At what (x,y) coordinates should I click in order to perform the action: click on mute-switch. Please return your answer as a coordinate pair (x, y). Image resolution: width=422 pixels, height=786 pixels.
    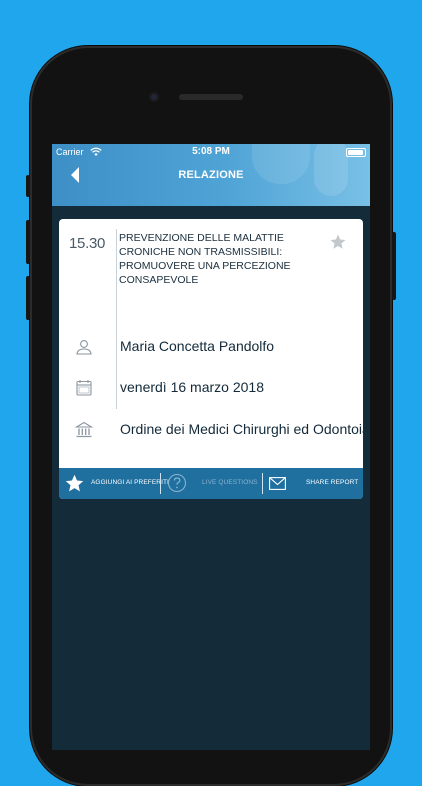
    Looking at the image, I should click on (28, 186).